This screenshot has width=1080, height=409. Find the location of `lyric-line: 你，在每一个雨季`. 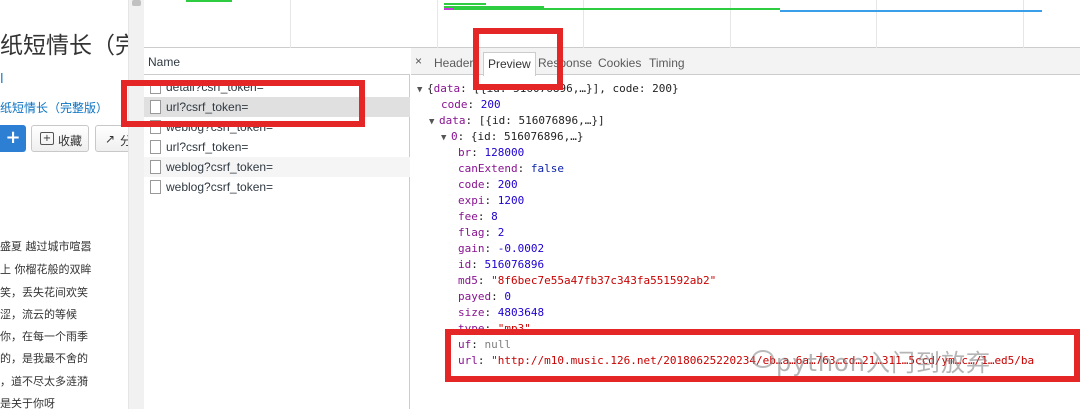

lyric-line: 你，在每一个雨季 is located at coordinates (44, 336).